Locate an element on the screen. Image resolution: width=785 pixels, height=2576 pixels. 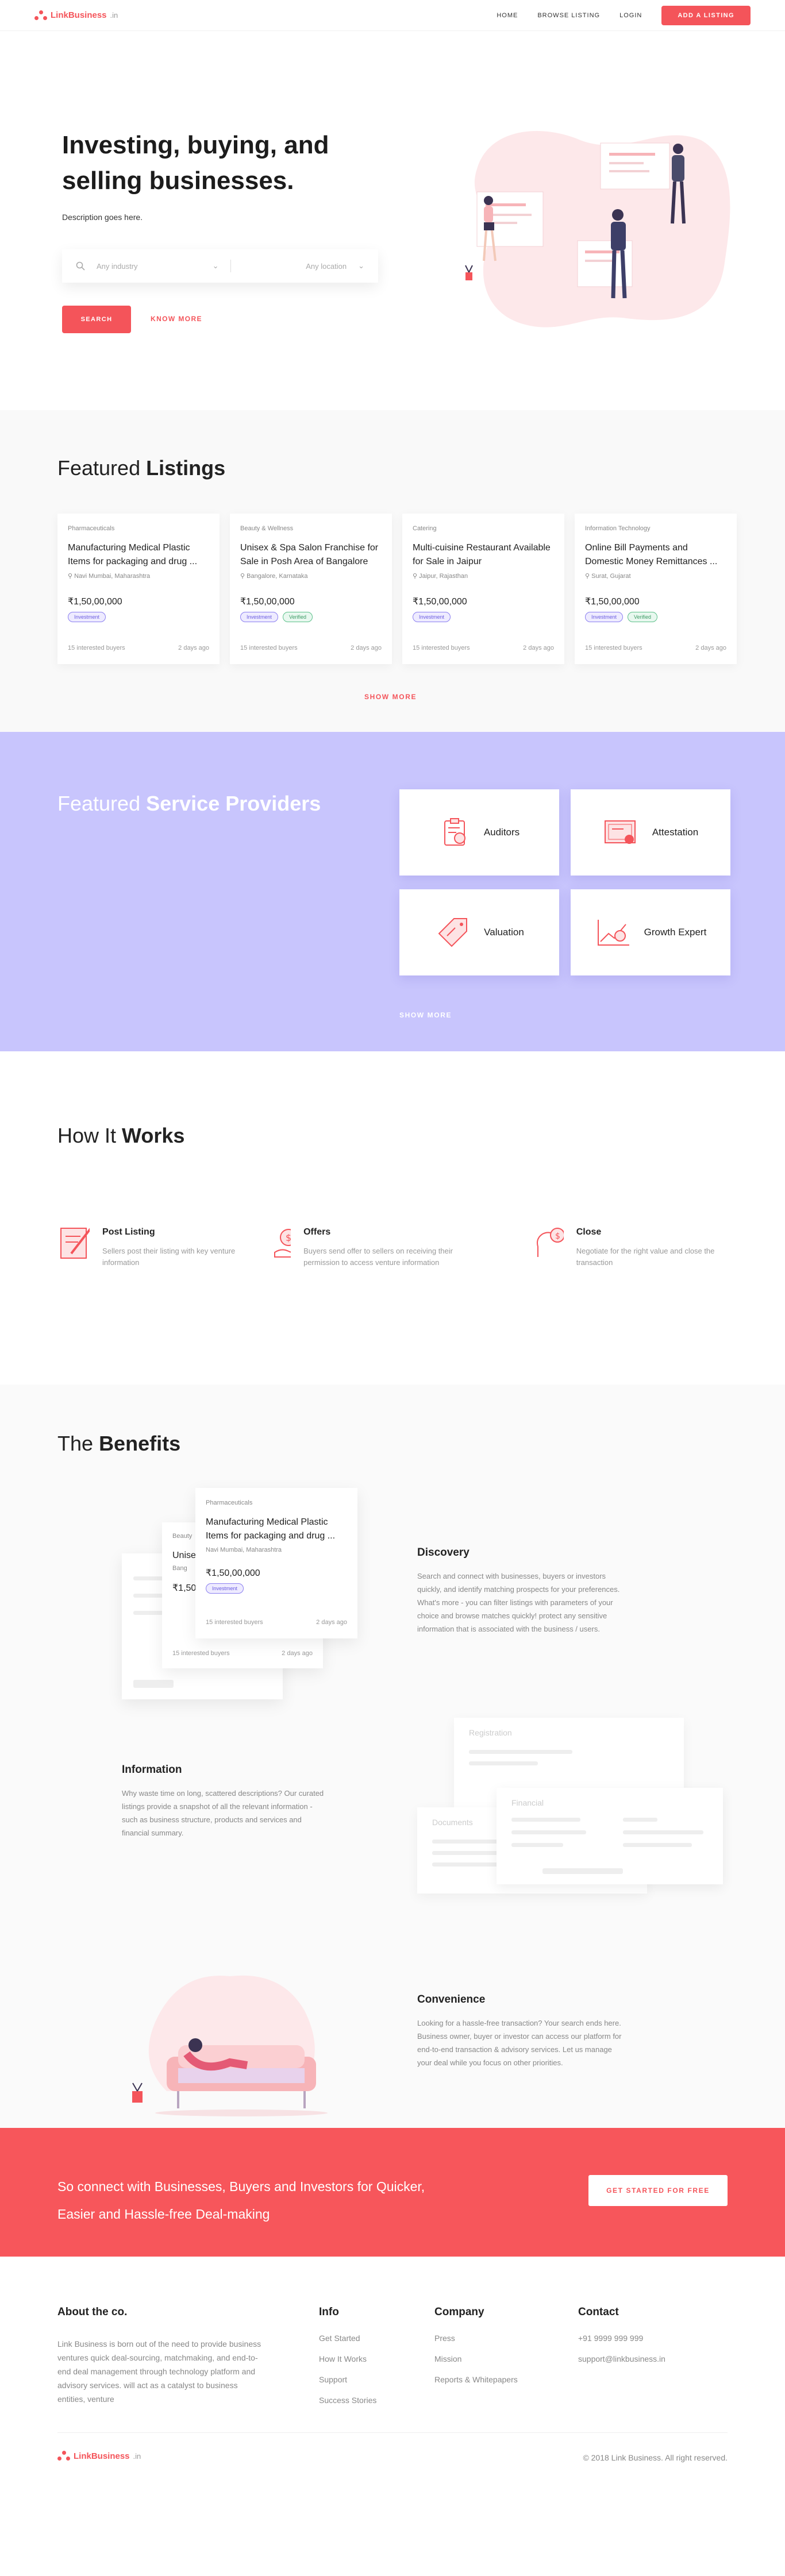
listing-age: 2 days ago is located at coordinates (538, 648).